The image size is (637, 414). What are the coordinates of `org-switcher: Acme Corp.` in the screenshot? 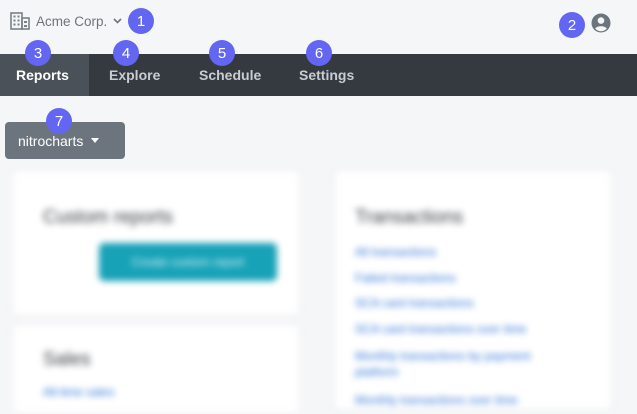 It's located at (66, 21).